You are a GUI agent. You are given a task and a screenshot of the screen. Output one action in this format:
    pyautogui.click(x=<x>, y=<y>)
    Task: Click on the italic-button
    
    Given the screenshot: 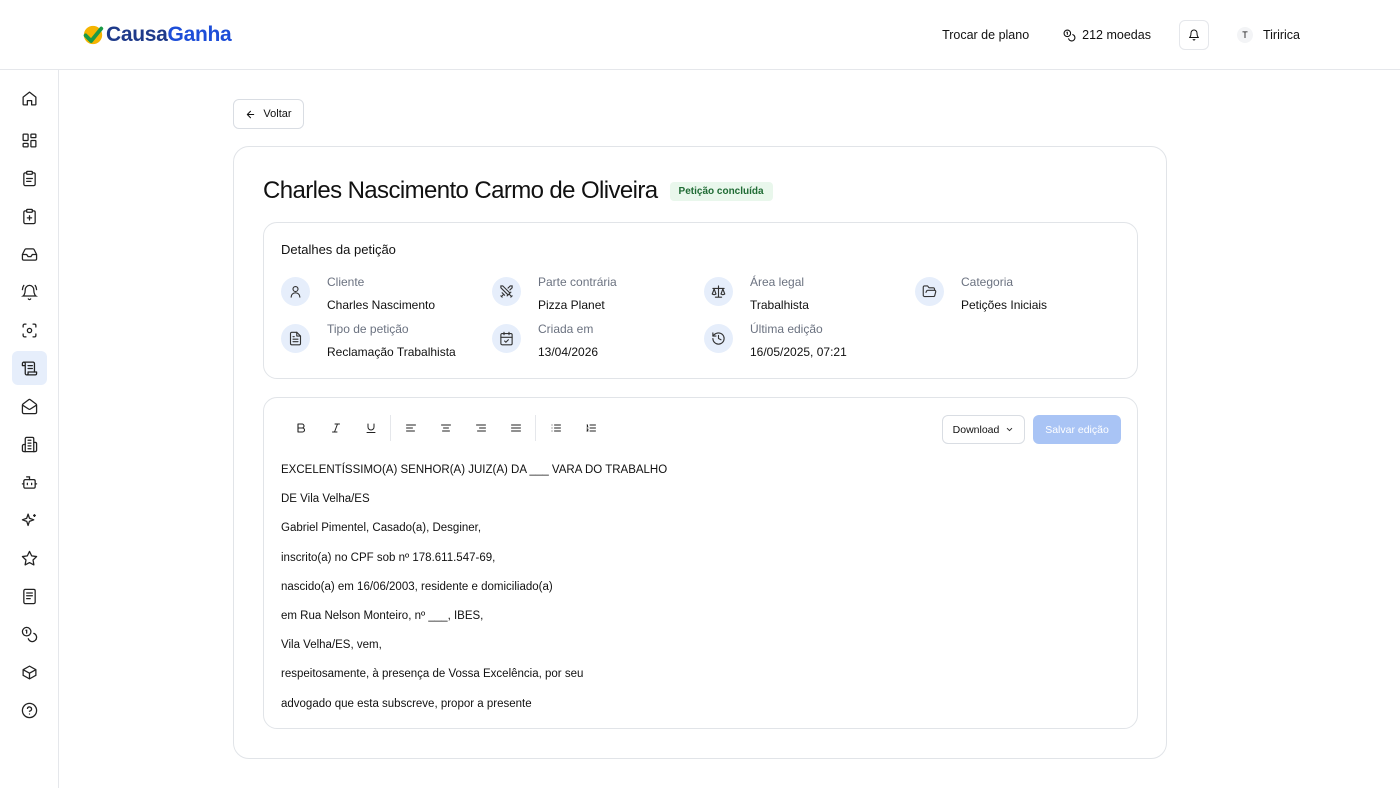 What is the action you would take?
    pyautogui.click(x=335, y=428)
    